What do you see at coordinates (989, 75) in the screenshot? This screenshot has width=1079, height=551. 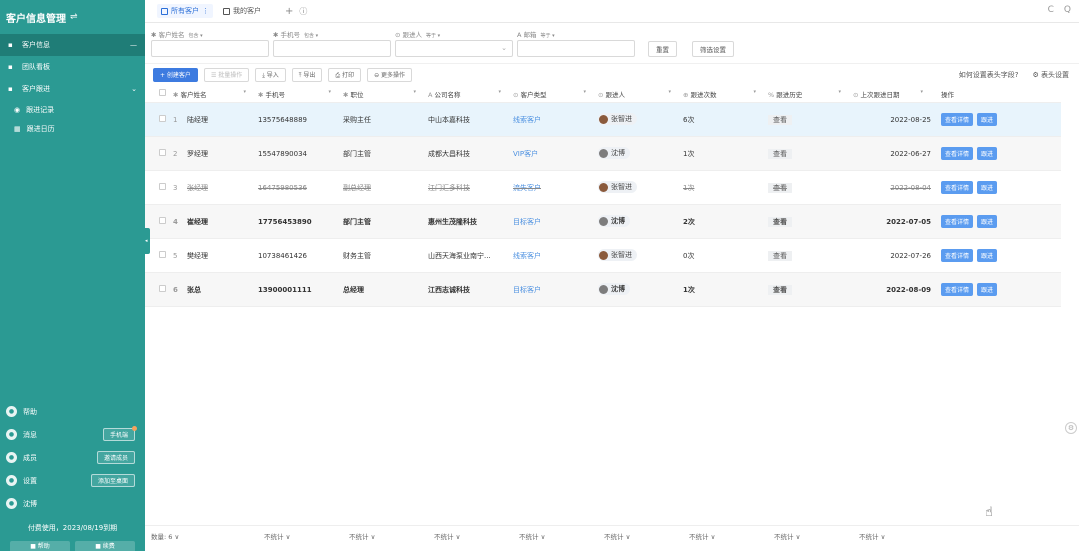 I see `header-help-link: 如何设置表头字段?` at bounding box center [989, 75].